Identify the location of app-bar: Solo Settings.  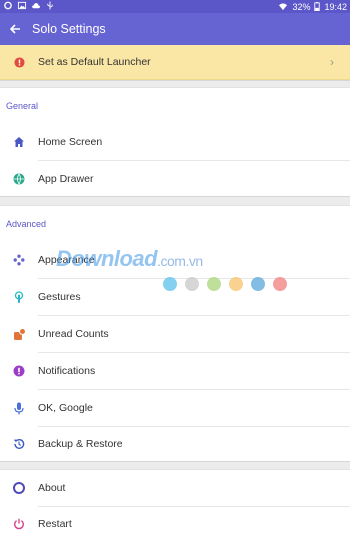
(175, 29).